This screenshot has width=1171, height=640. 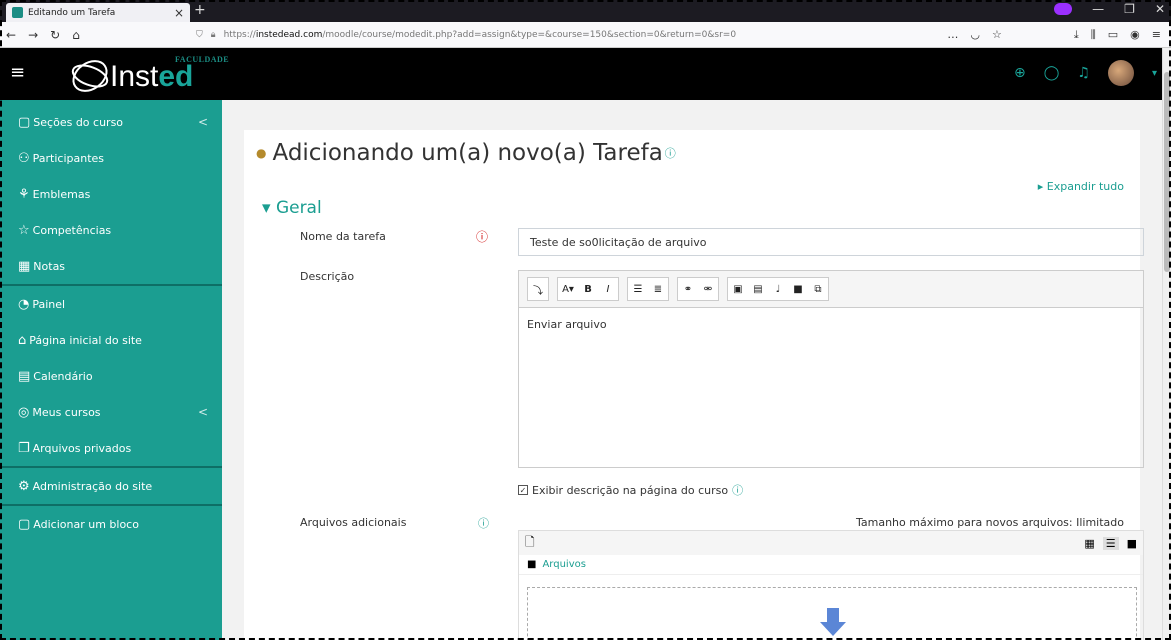 I want to click on show-description-checkbox: ✓ Exibir descrição na página do curso ⓘ, so click(x=630, y=490).